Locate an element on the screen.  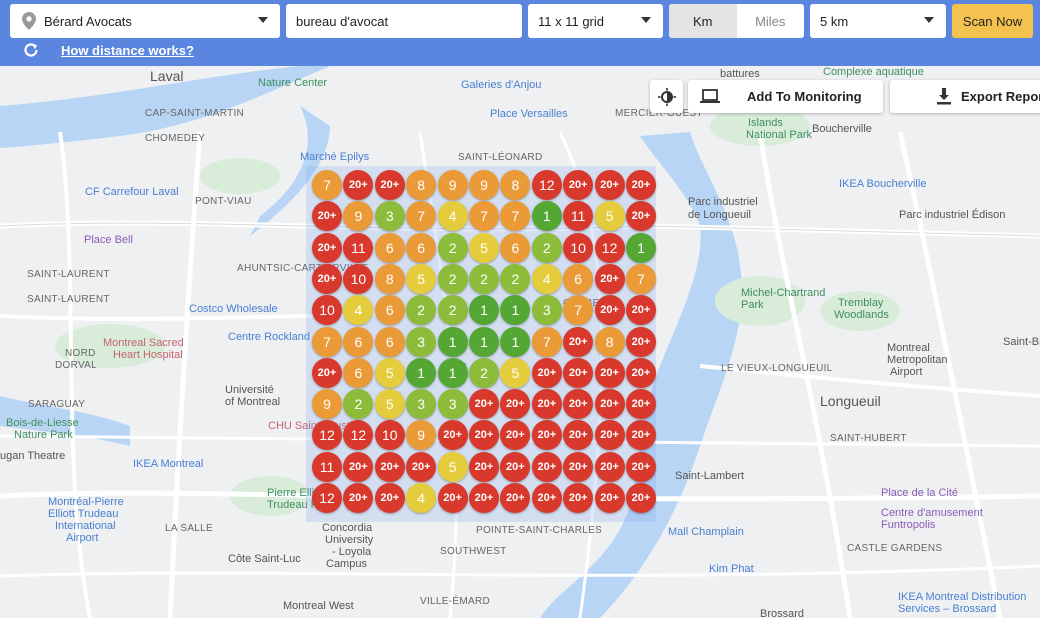
refresh-icon is located at coordinates (31, 50).